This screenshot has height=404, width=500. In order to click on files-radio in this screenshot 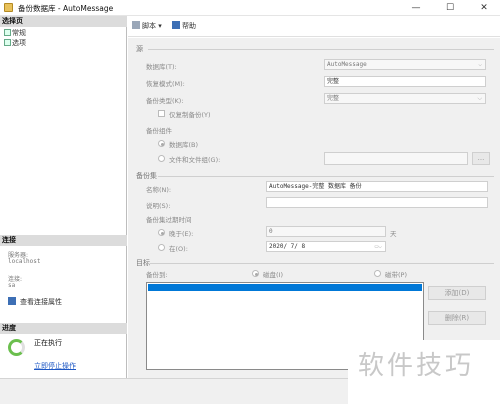, I will do `click(161, 158)`.